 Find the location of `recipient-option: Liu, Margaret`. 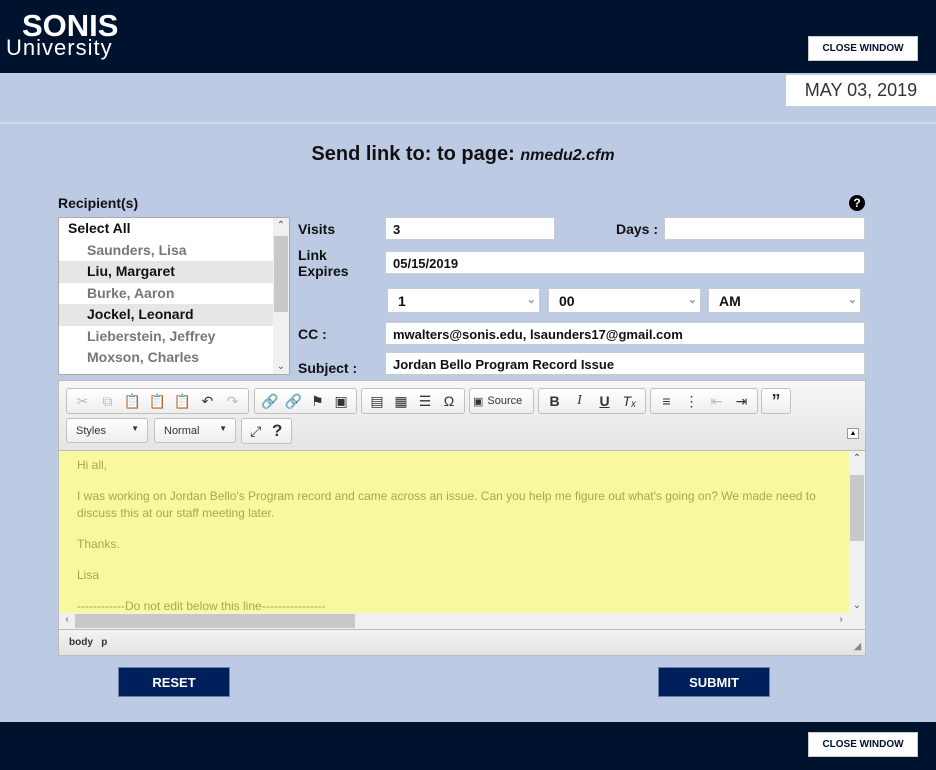

recipient-option: Liu, Margaret is located at coordinates (167, 272).